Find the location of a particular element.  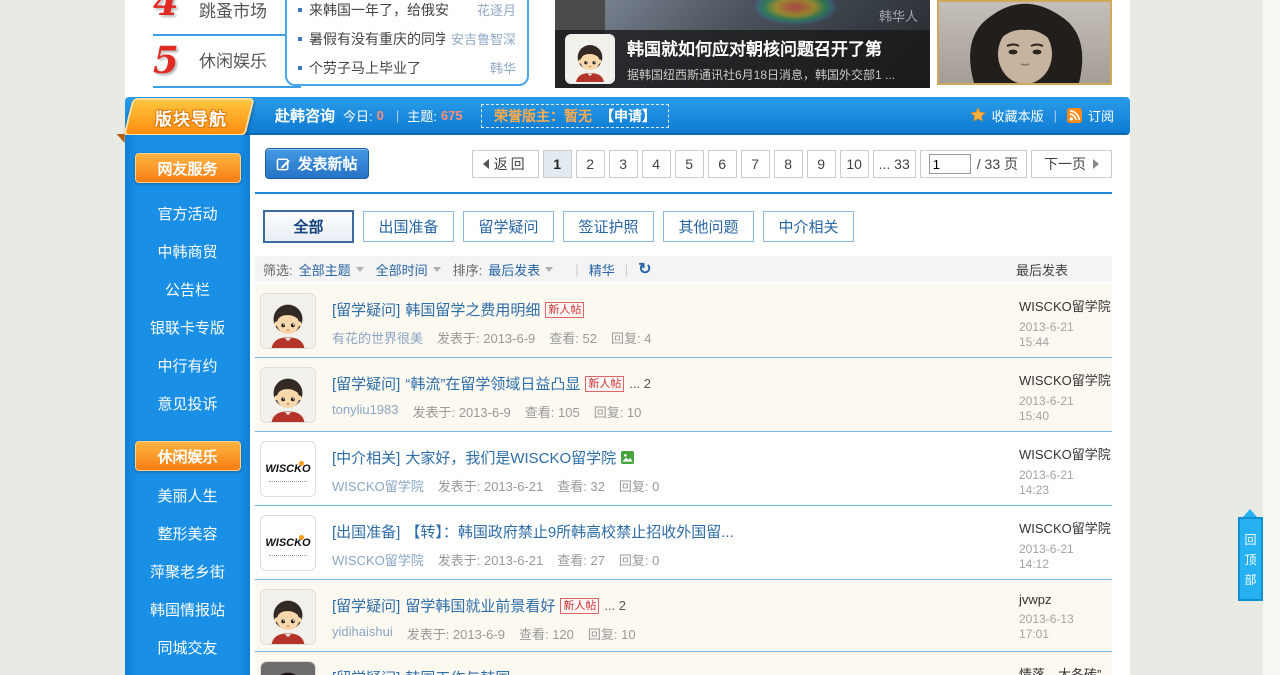

page-button: 4 is located at coordinates (656, 164).